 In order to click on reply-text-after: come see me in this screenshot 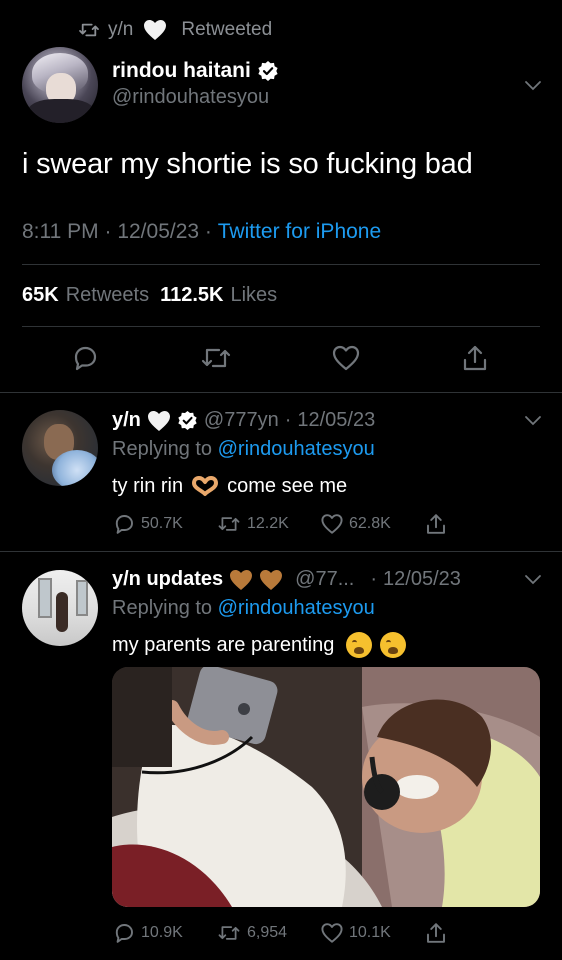, I will do `click(287, 486)`.